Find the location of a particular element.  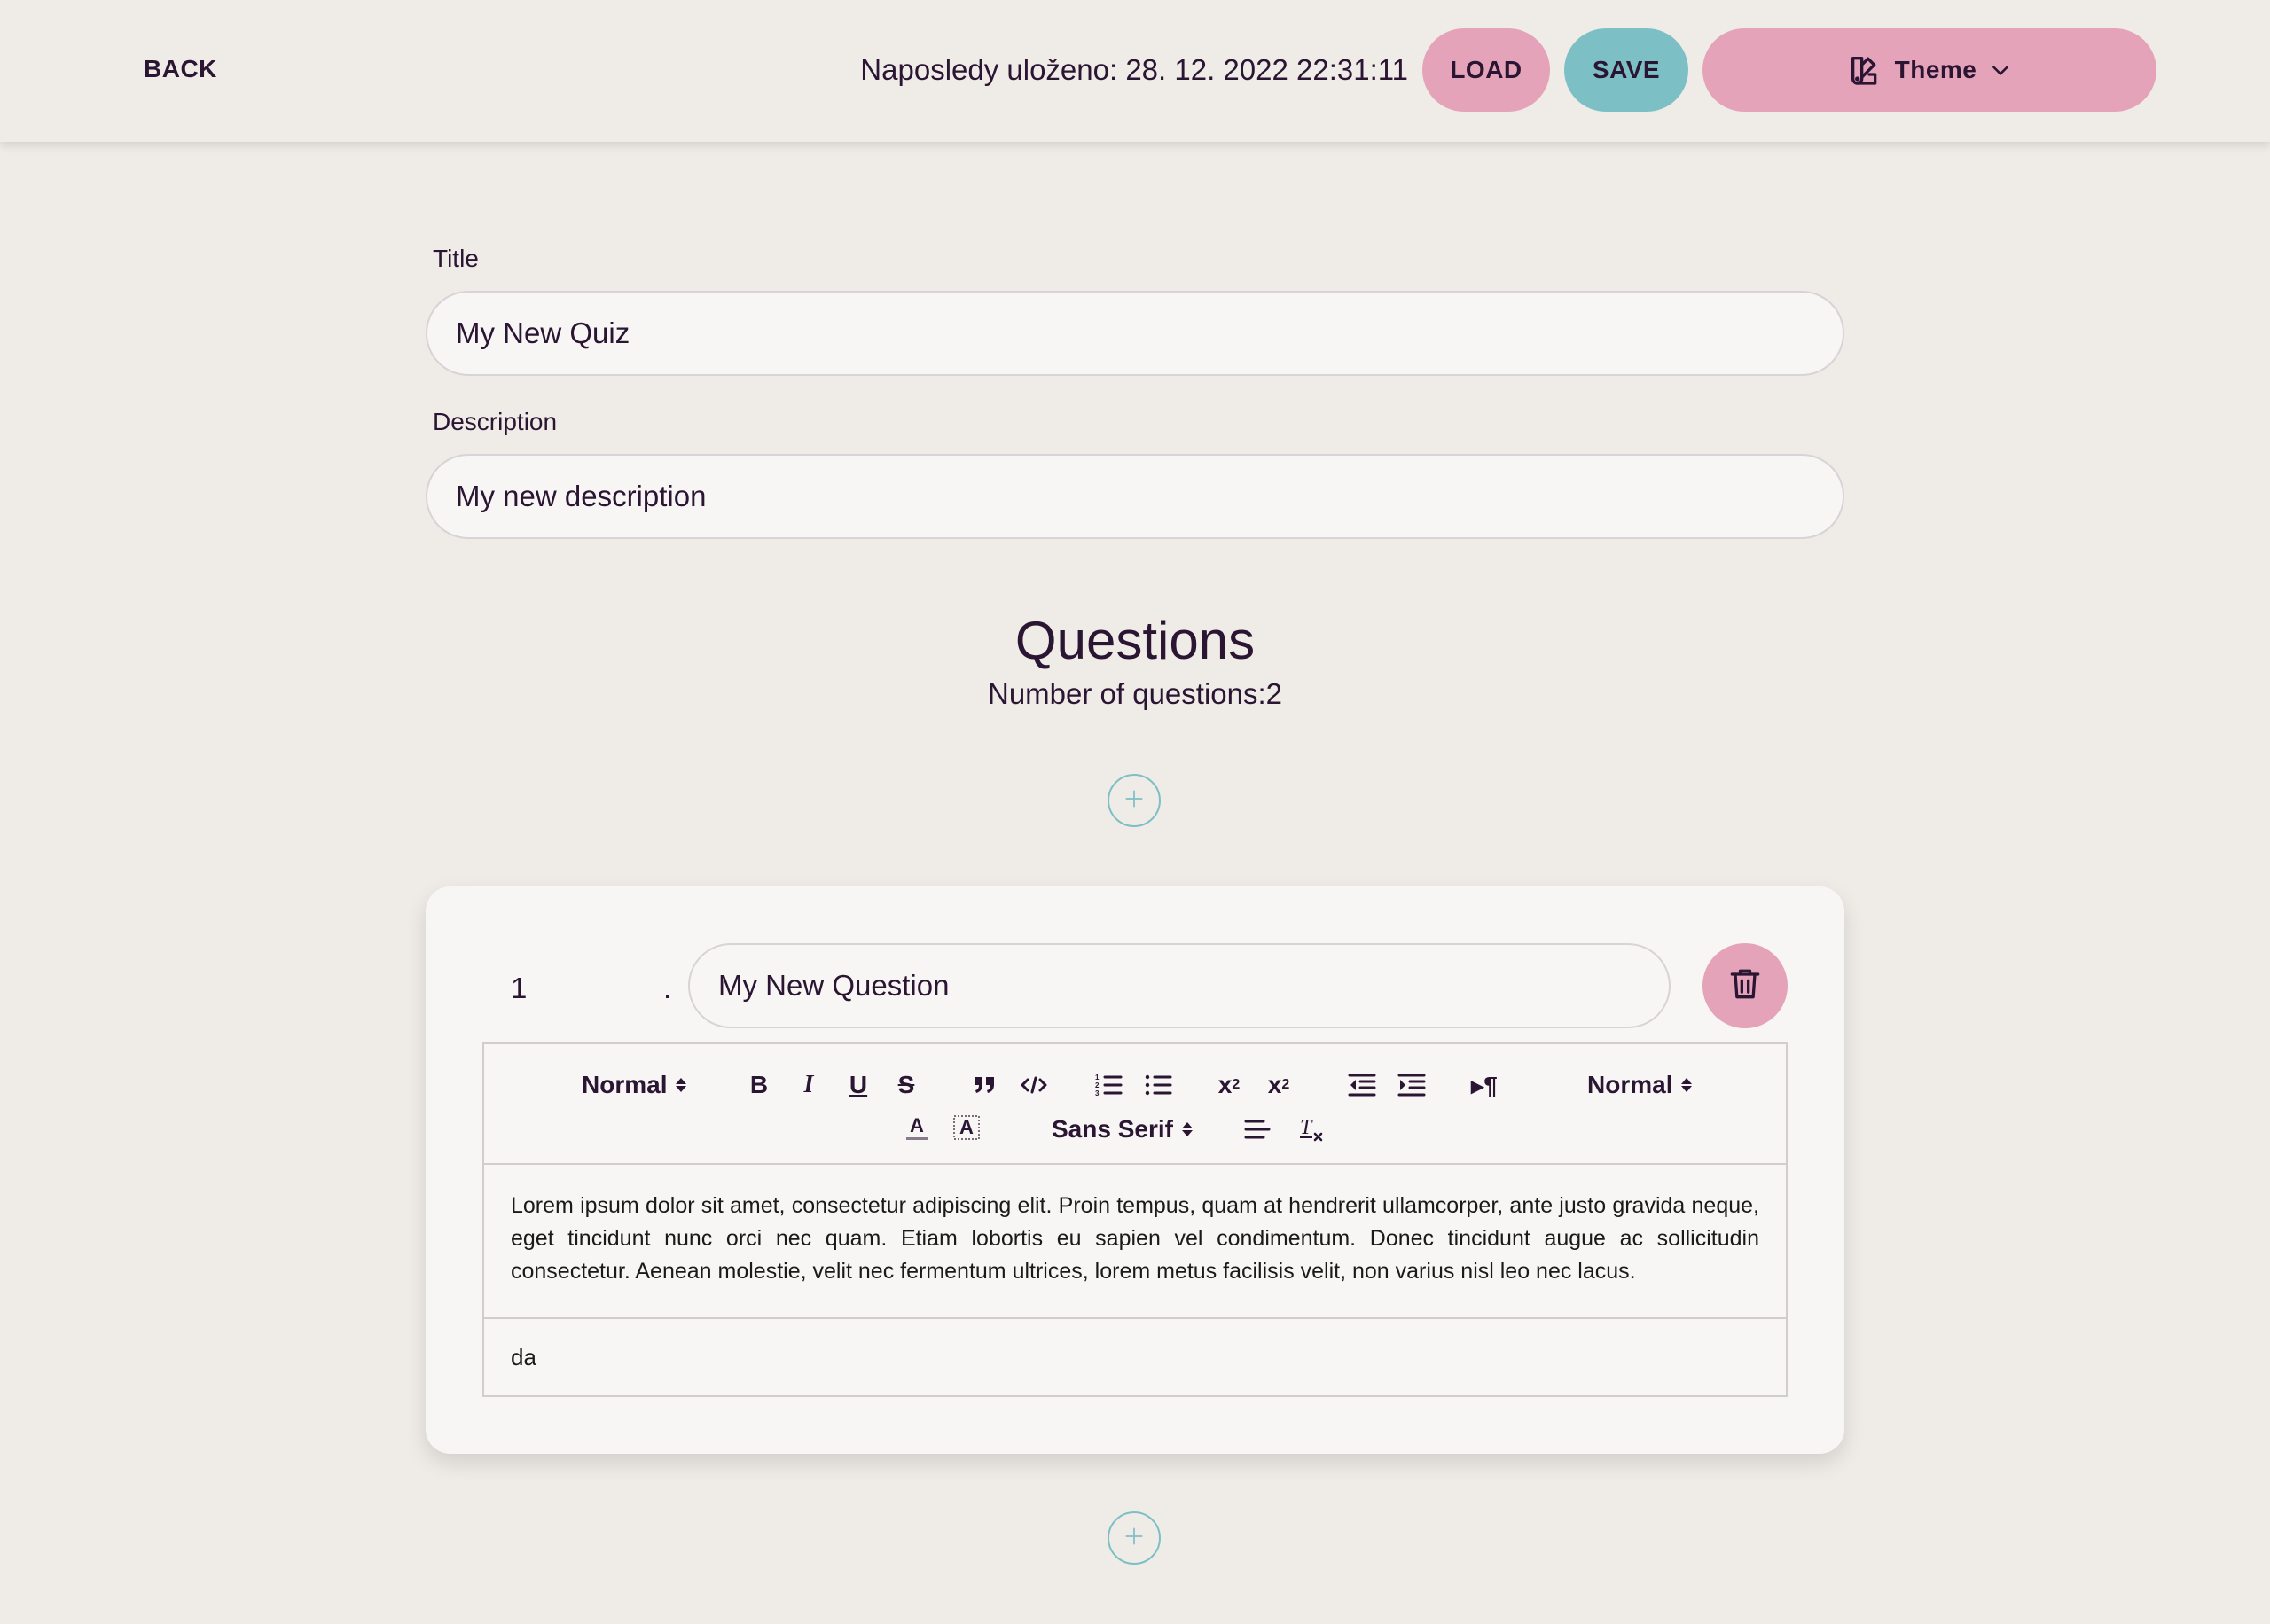

background-color-icon: A is located at coordinates (967, 1129).